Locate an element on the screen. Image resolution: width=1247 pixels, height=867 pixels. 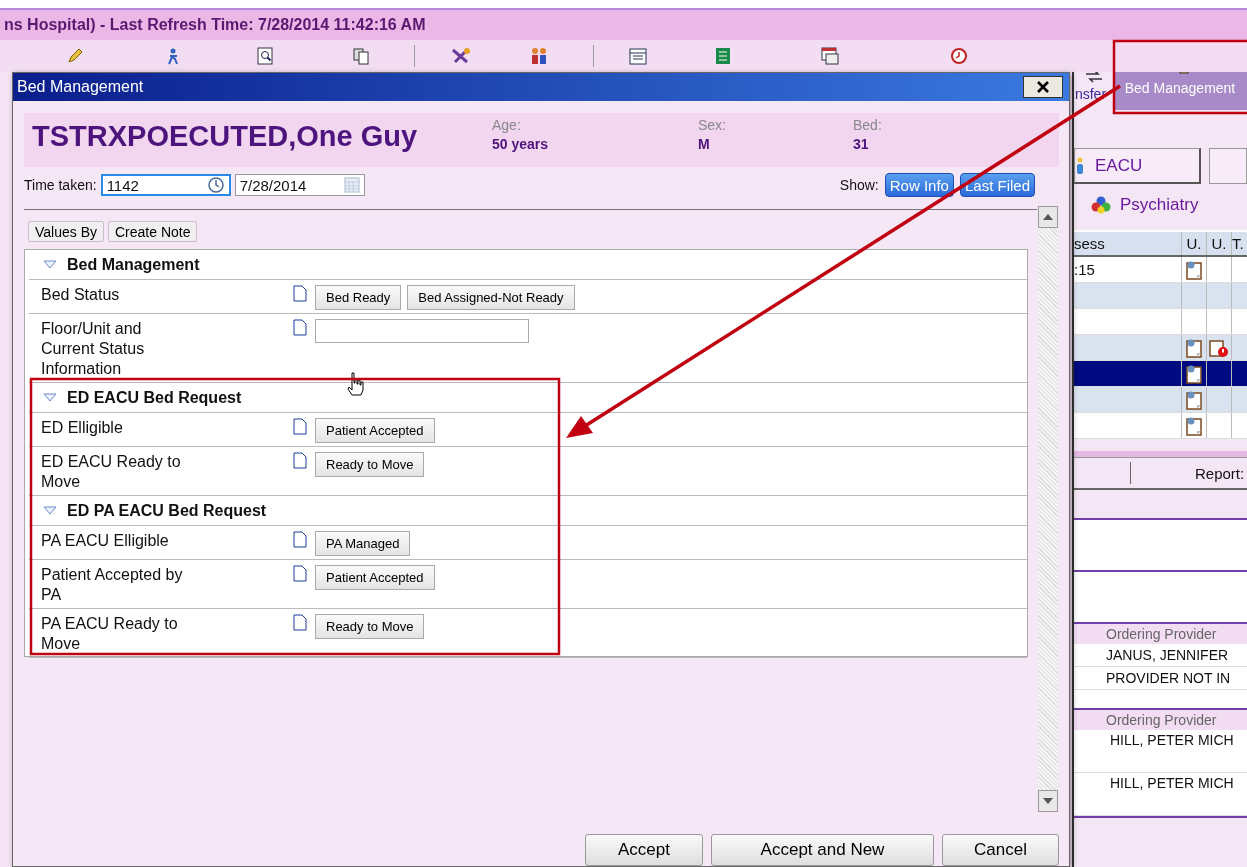
row-label: PA EACU Ready to Move is located at coordinates (110, 634).